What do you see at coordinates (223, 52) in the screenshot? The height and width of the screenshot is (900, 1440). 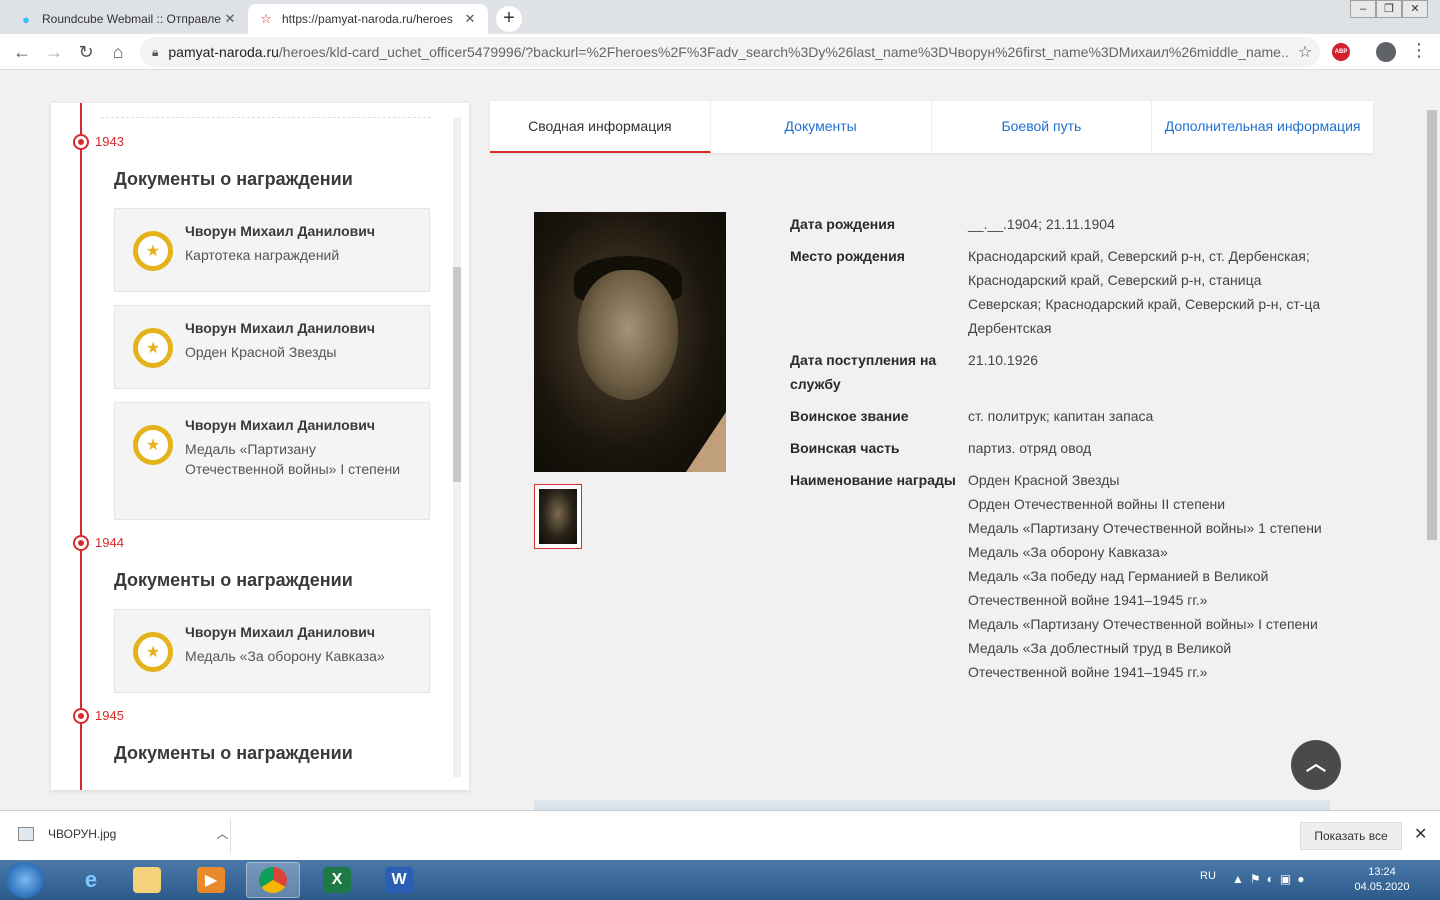 I see `url-domain: pamyat-naroda.ru` at bounding box center [223, 52].